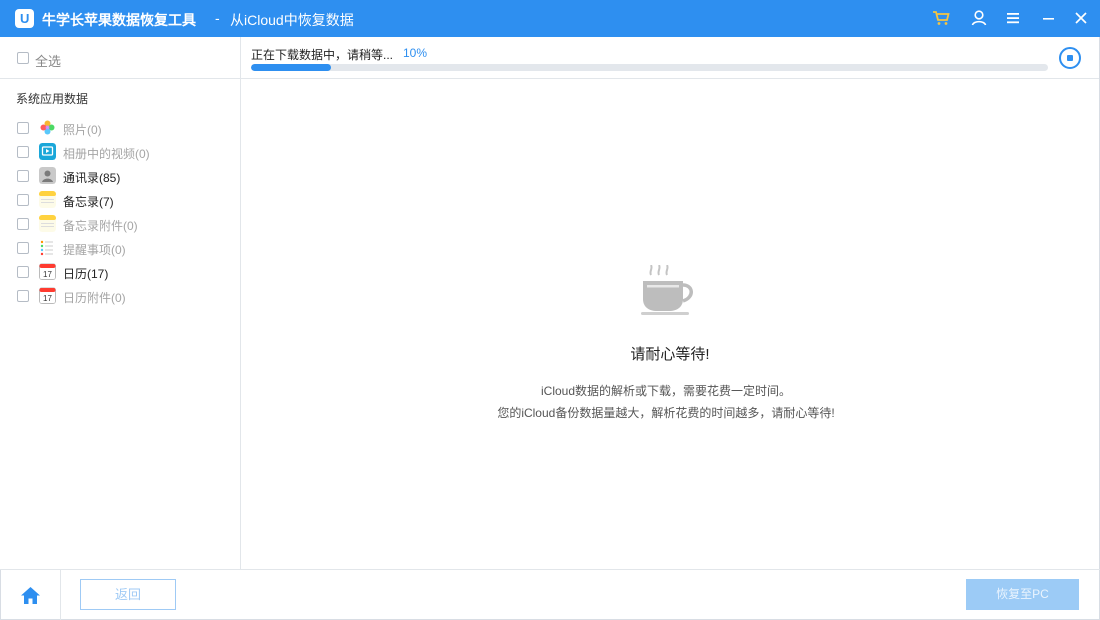  Describe the element at coordinates (979, 18) in the screenshot. I see `user-icon` at that location.